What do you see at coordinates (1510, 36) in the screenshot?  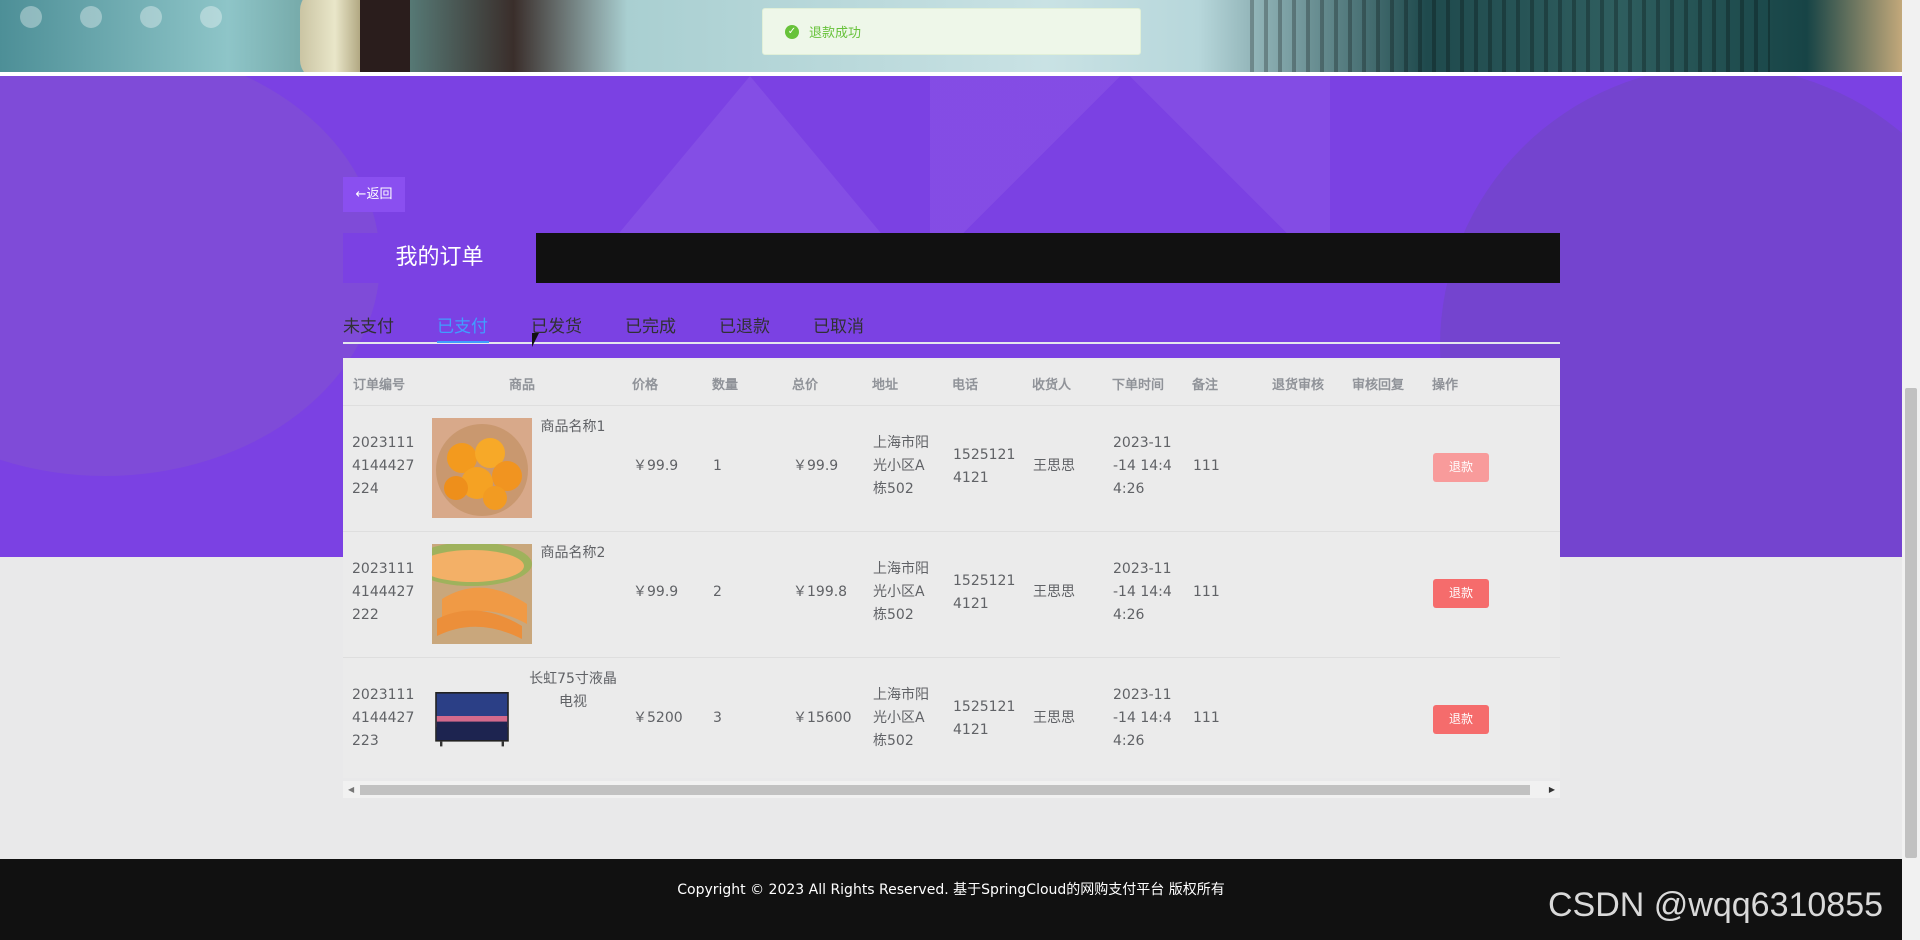 I see `banner-stripes` at bounding box center [1510, 36].